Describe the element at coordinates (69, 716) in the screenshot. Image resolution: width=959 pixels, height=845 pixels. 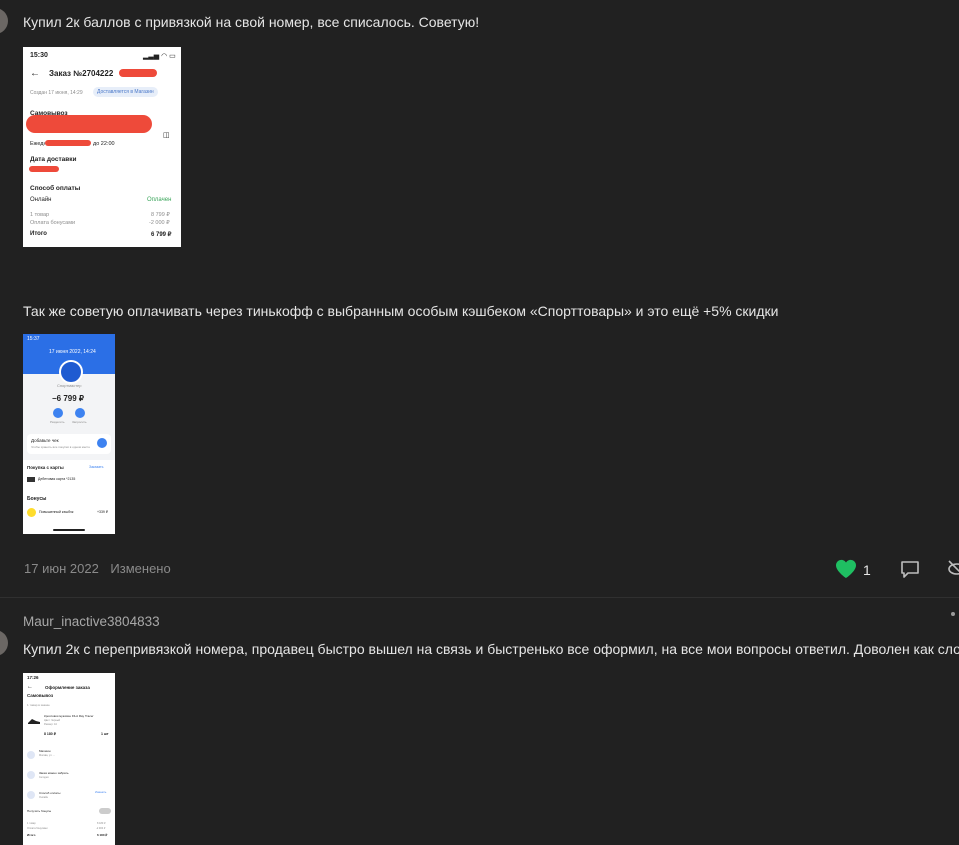
I see `product-name: Кроссовки мужские FILA Ray Tracer` at that location.